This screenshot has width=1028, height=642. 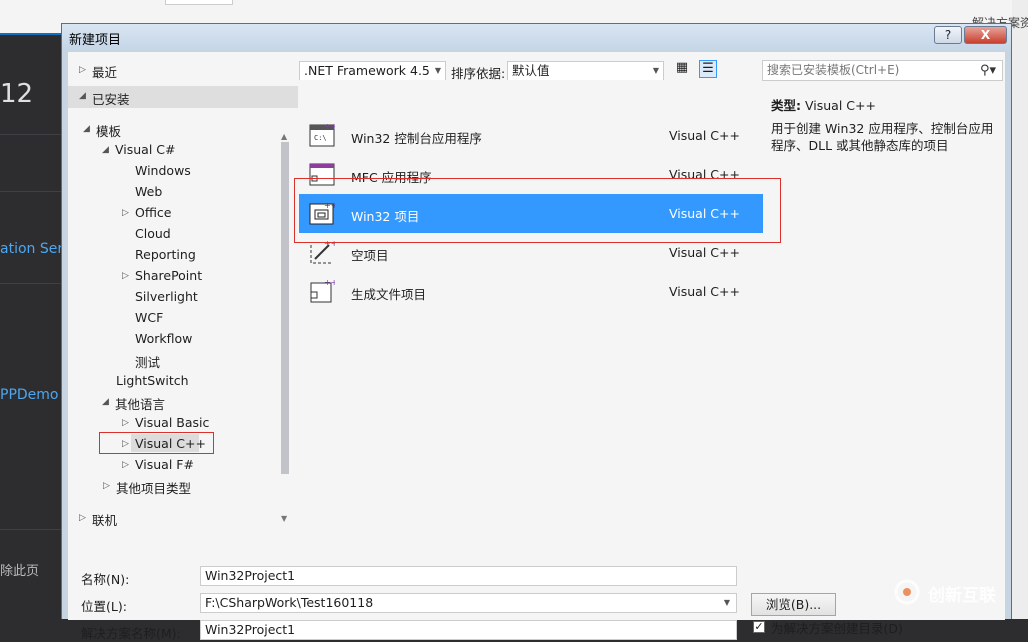 What do you see at coordinates (907, 592) in the screenshot?
I see `watermark-icon` at bounding box center [907, 592].